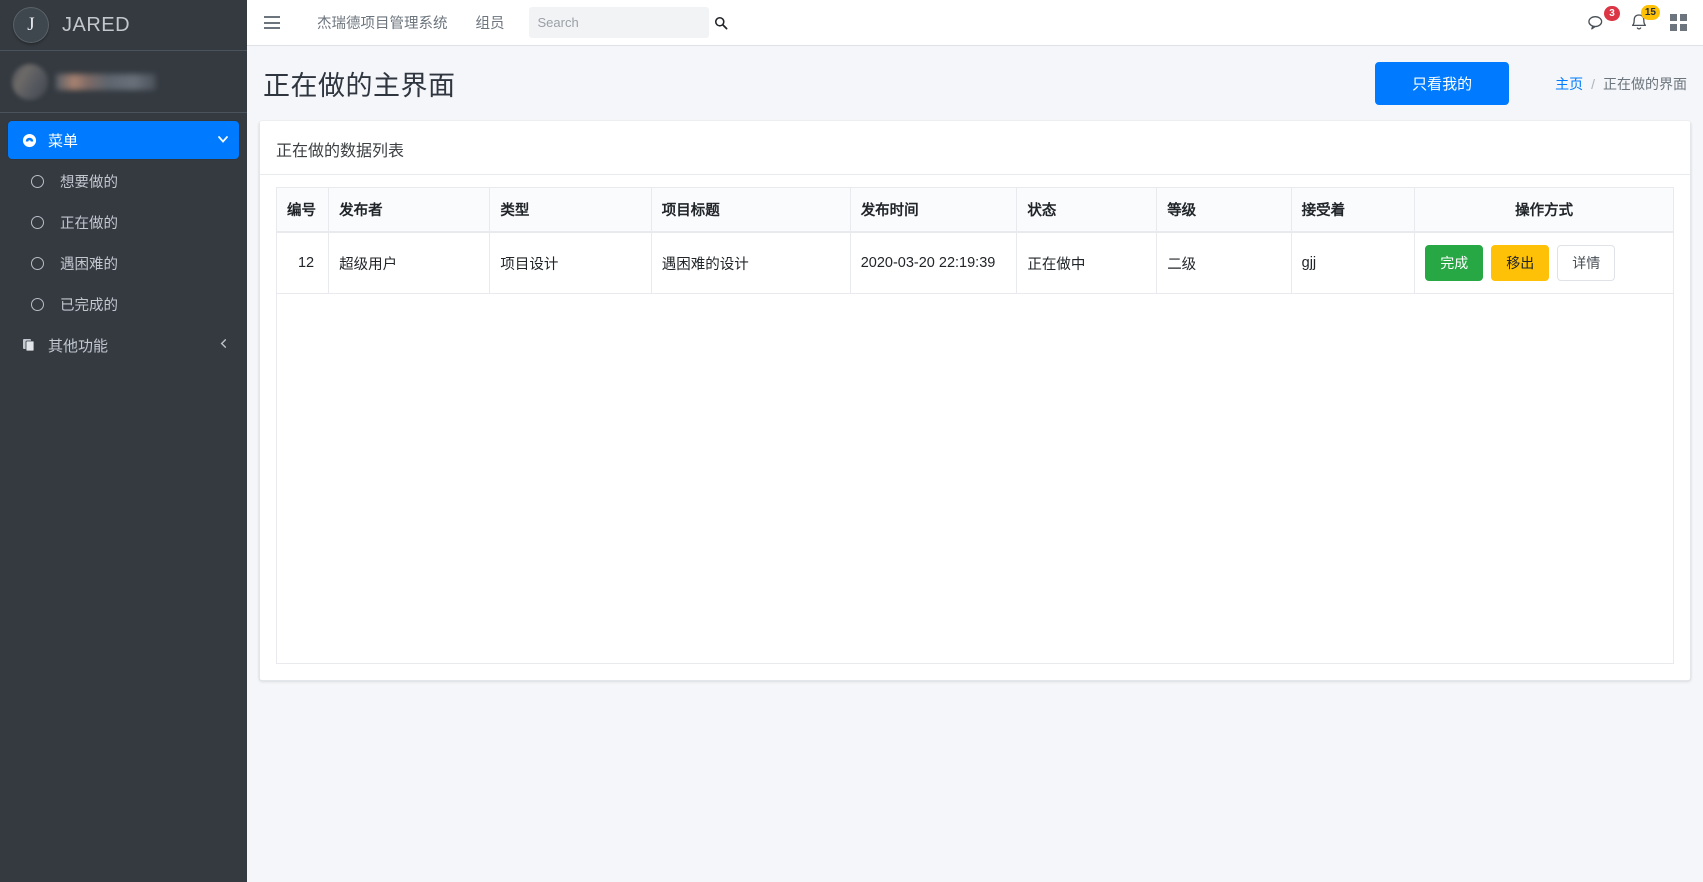 The height and width of the screenshot is (882, 1703). What do you see at coordinates (1612, 13) in the screenshot?
I see `chat-badge: 3` at bounding box center [1612, 13].